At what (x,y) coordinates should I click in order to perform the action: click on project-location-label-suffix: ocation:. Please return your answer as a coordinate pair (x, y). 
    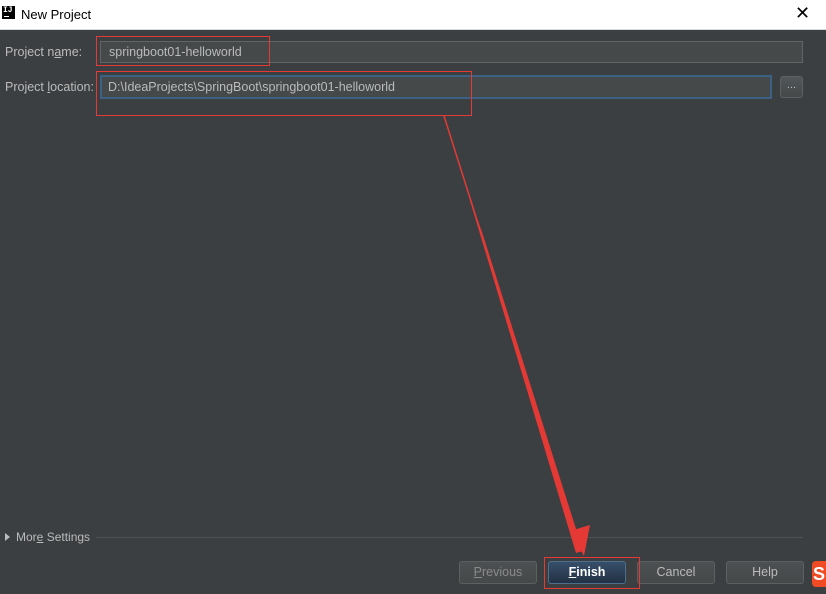
    Looking at the image, I should click on (72, 87).